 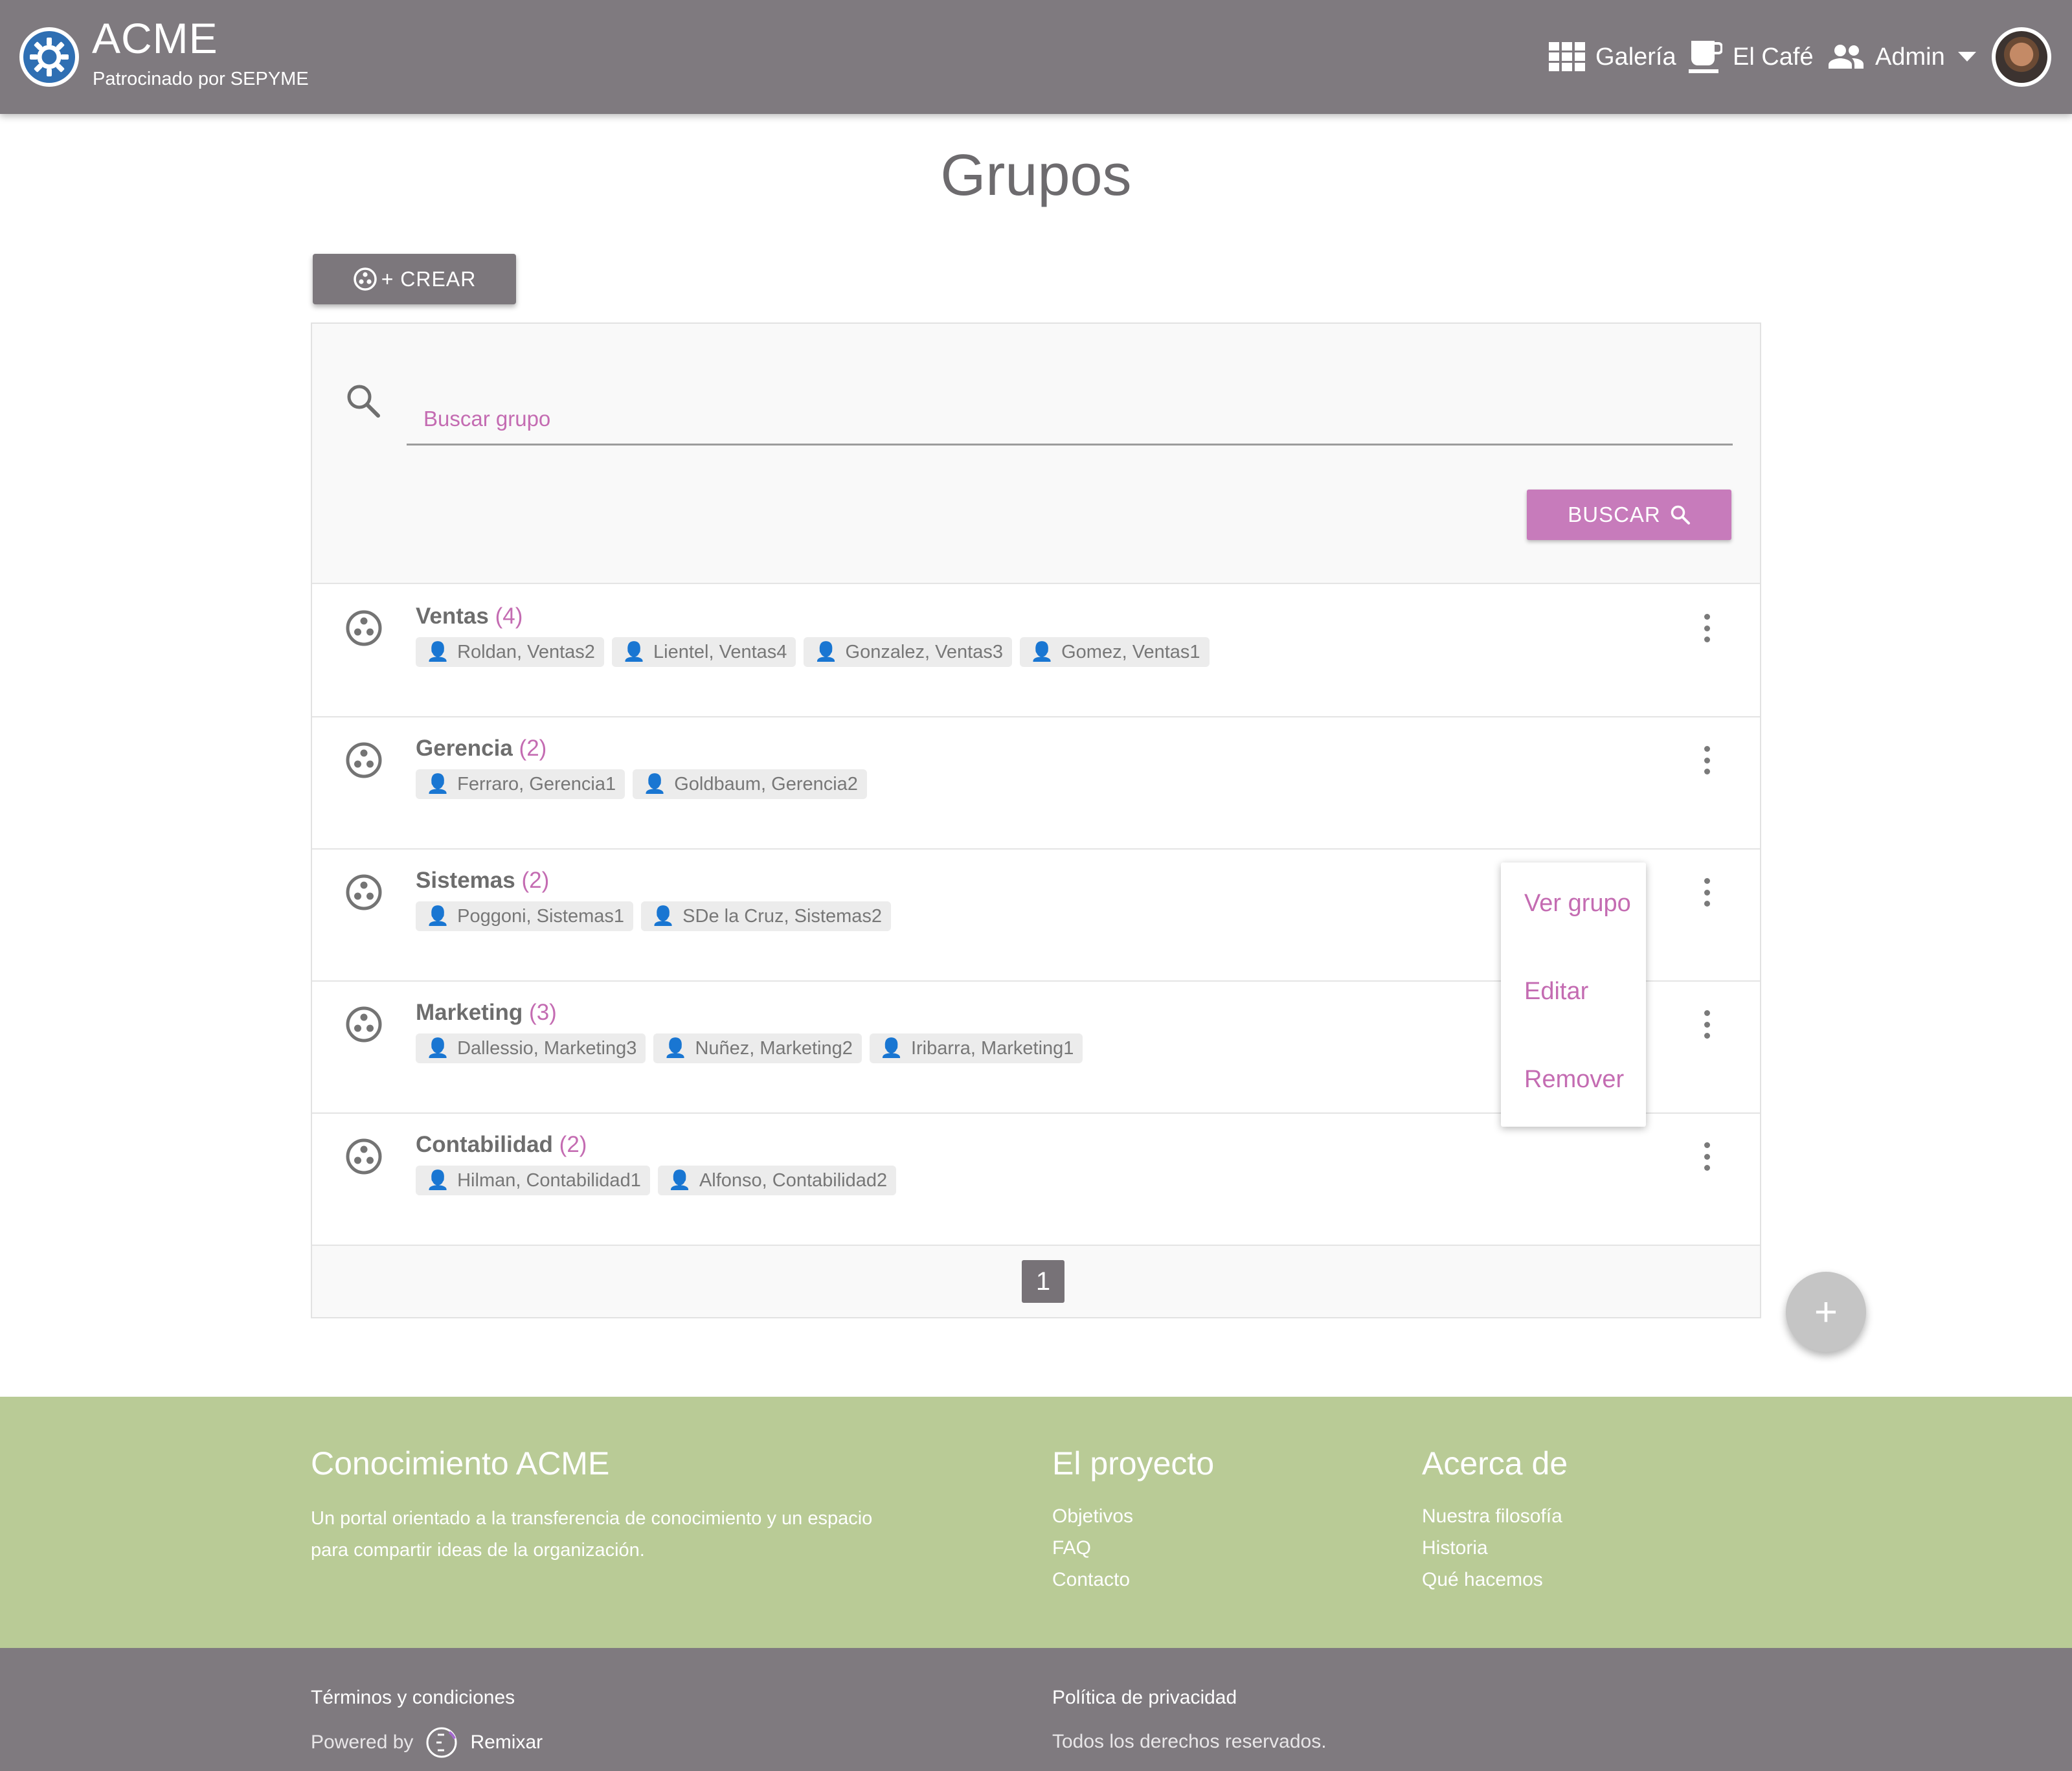 What do you see at coordinates (469, 616) in the screenshot?
I see `group-name: Ventas (4)` at bounding box center [469, 616].